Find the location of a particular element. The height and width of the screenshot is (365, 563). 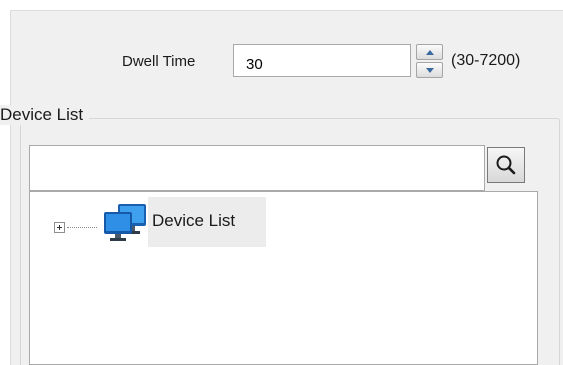

dwell-time-range: (30-7200) is located at coordinates (486, 60).